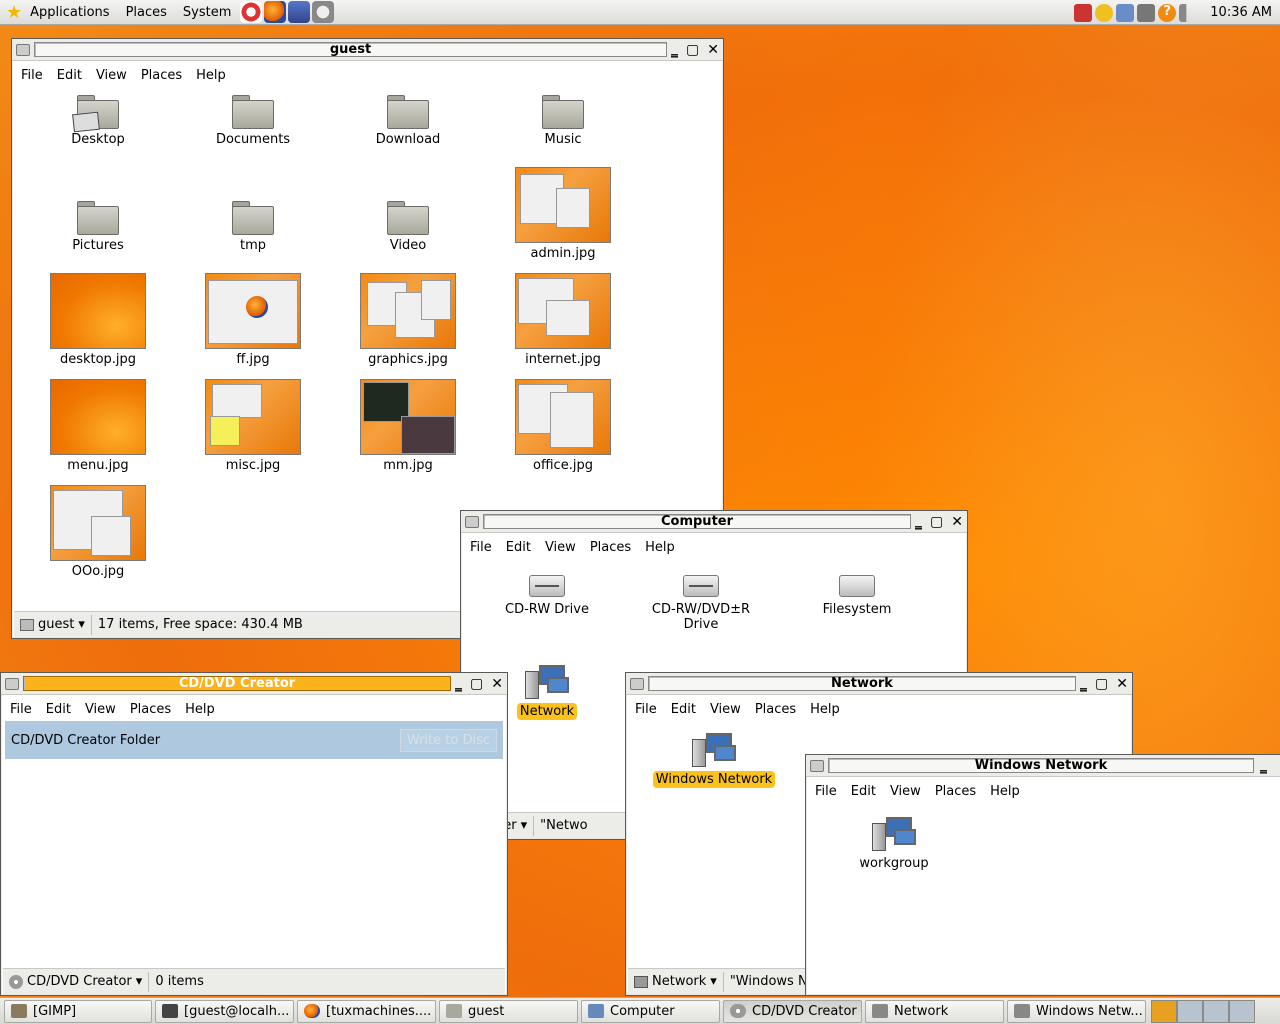 The width and height of the screenshot is (1280, 1024). What do you see at coordinates (53, 624) in the screenshot?
I see `location-dropdown: guest ▾` at bounding box center [53, 624].